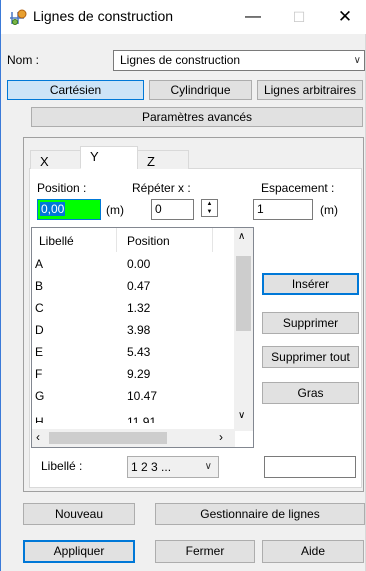 The image size is (366, 571). Describe the element at coordinates (115, 210) in the screenshot. I see `position-unit: (m)` at that location.